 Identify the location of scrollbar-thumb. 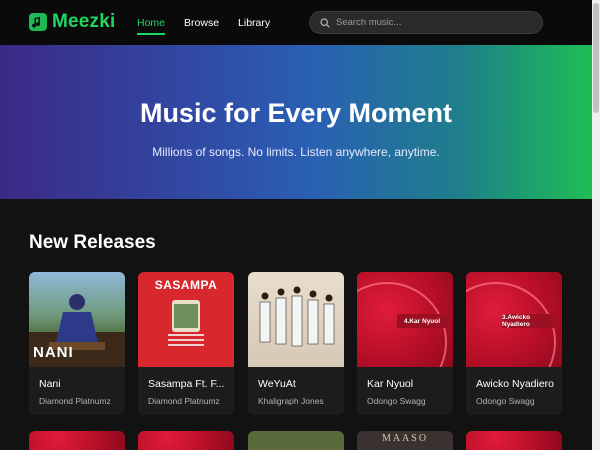
(596, 58).